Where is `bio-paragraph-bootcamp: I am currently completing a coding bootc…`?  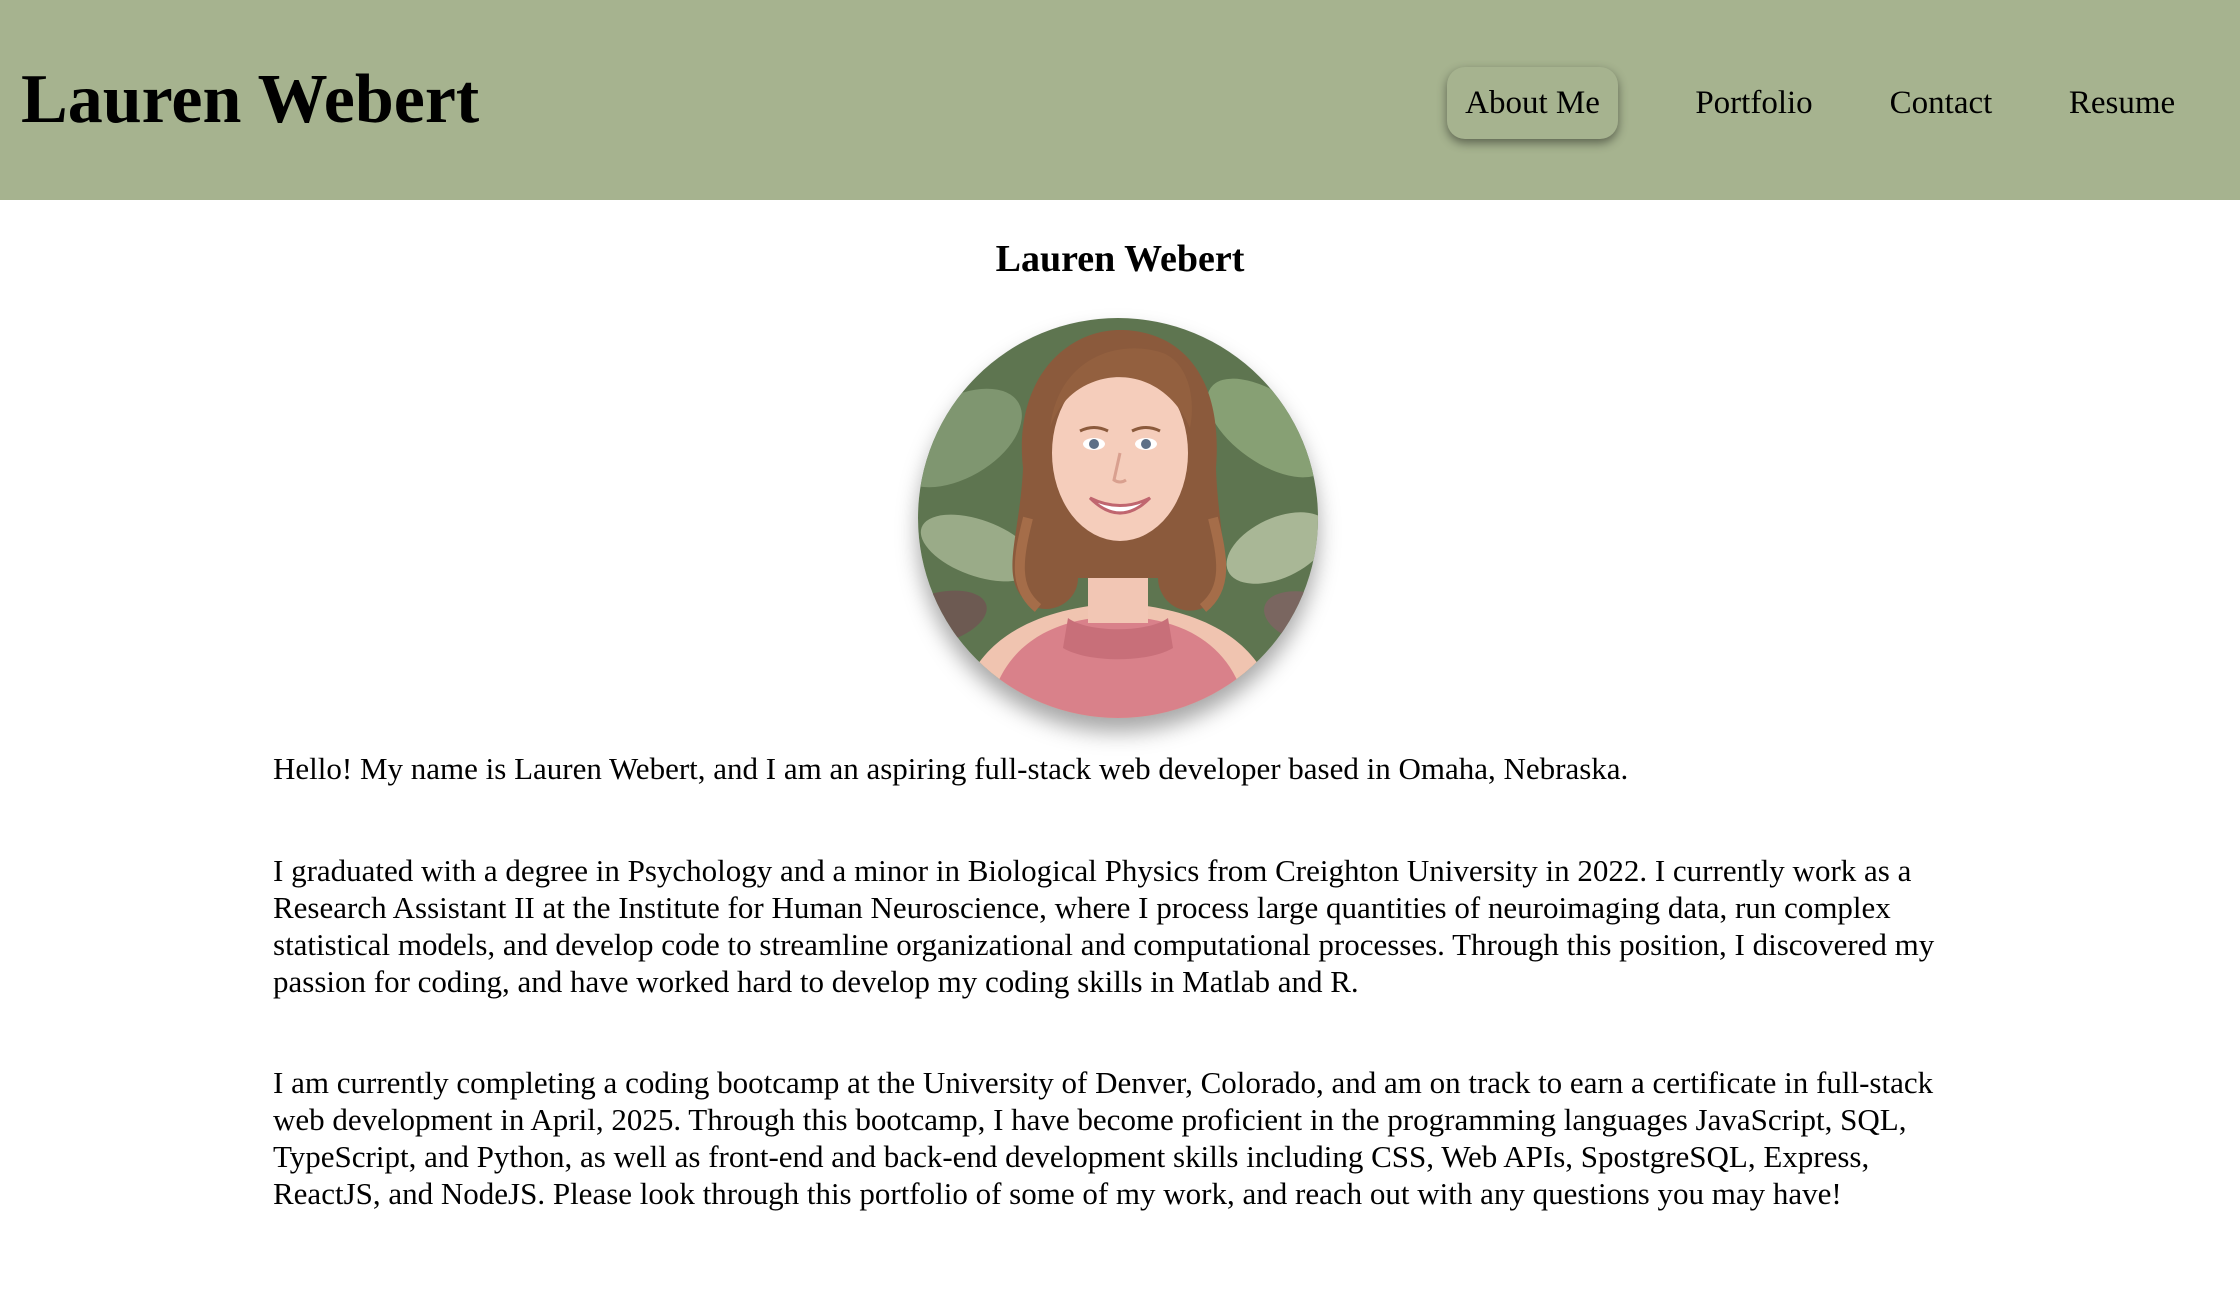 bio-paragraph-bootcamp: I am currently completing a coding bootc… is located at coordinates (1103, 1138).